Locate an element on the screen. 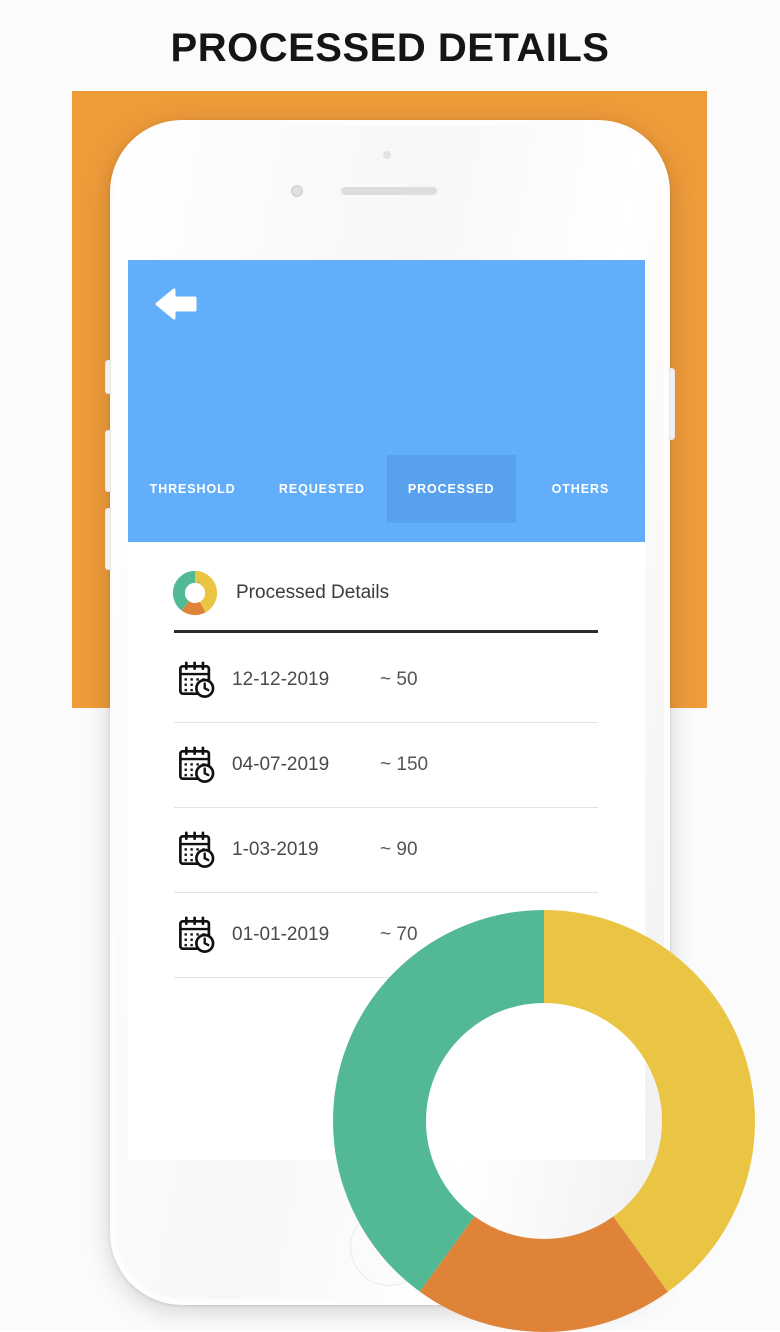 This screenshot has width=780, height=1332. section-header: Processed Details is located at coordinates (280, 593).